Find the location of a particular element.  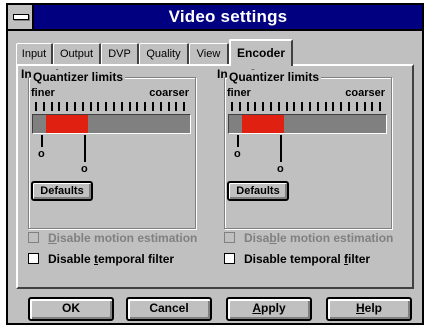

window-title: Video settings is located at coordinates (228, 16).